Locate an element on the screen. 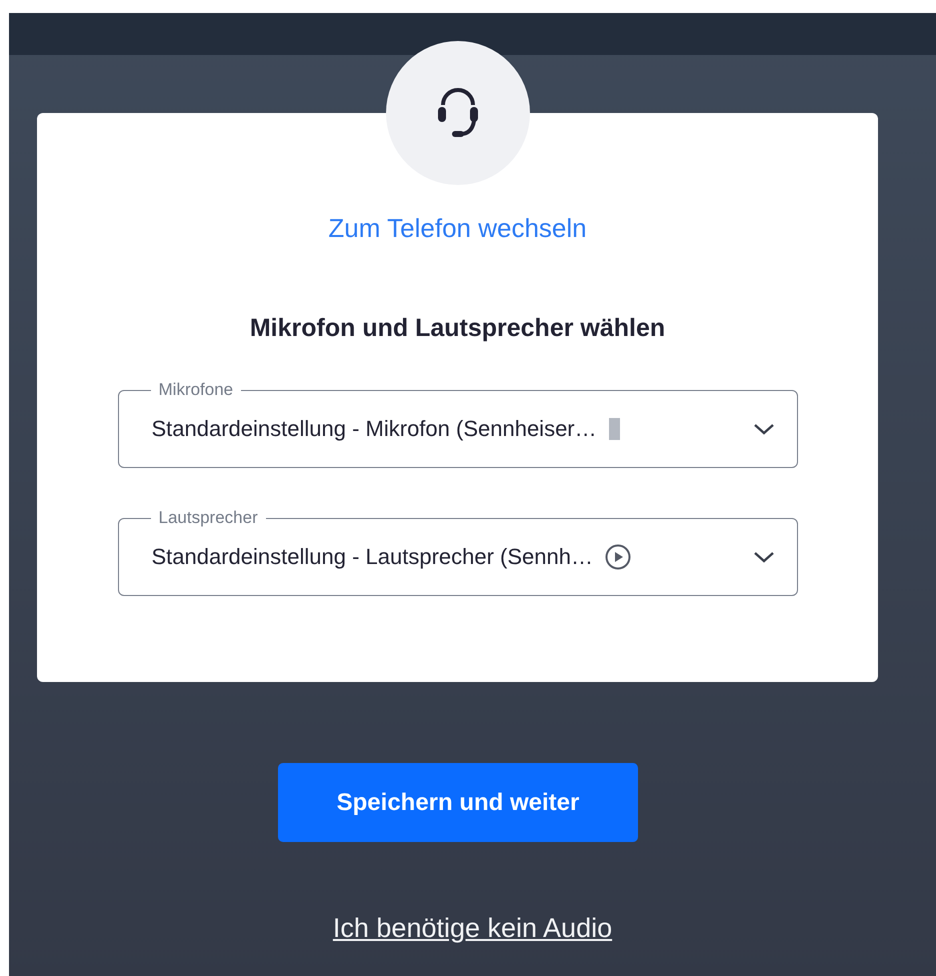  no-audio-link: Ich benötige kein Audio is located at coordinates (472, 928).